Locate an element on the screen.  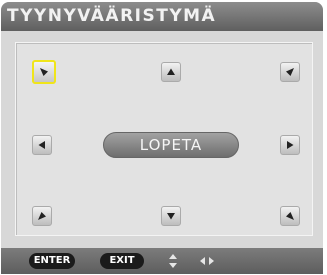
corner-button-middle-right is located at coordinates (290, 145).